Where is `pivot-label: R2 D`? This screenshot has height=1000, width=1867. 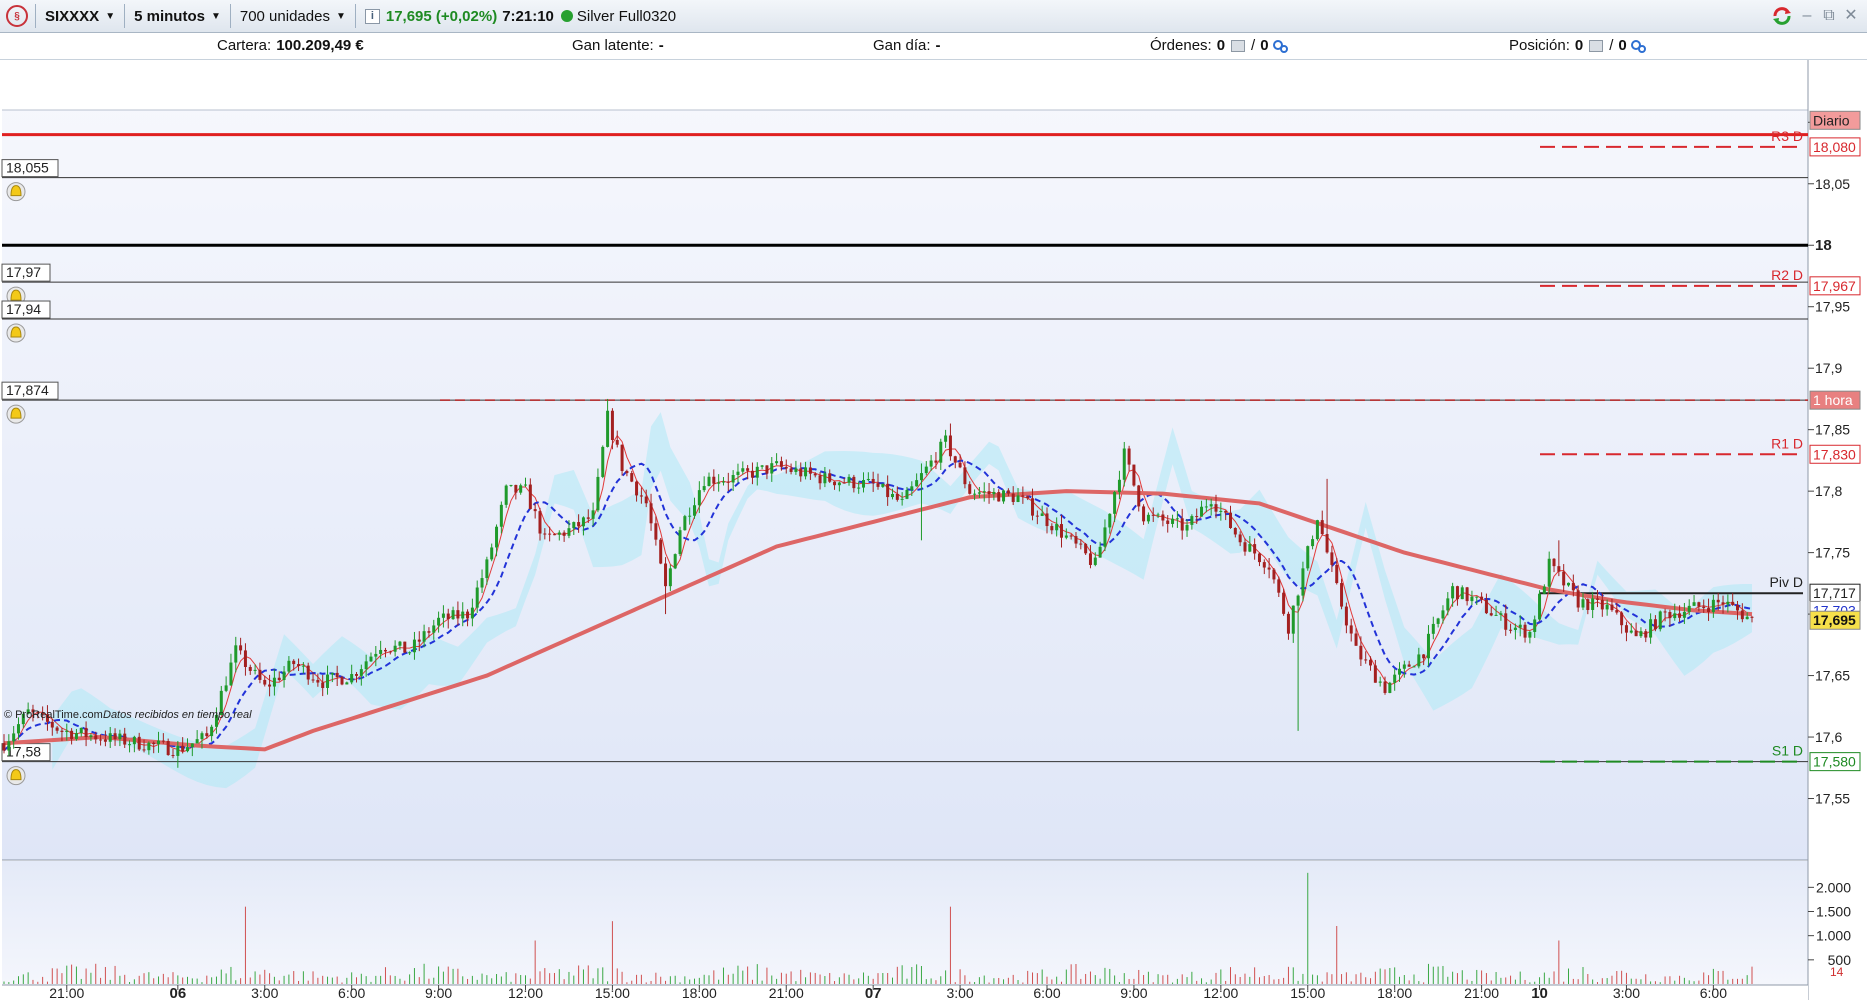 pivot-label: R2 D is located at coordinates (1787, 275).